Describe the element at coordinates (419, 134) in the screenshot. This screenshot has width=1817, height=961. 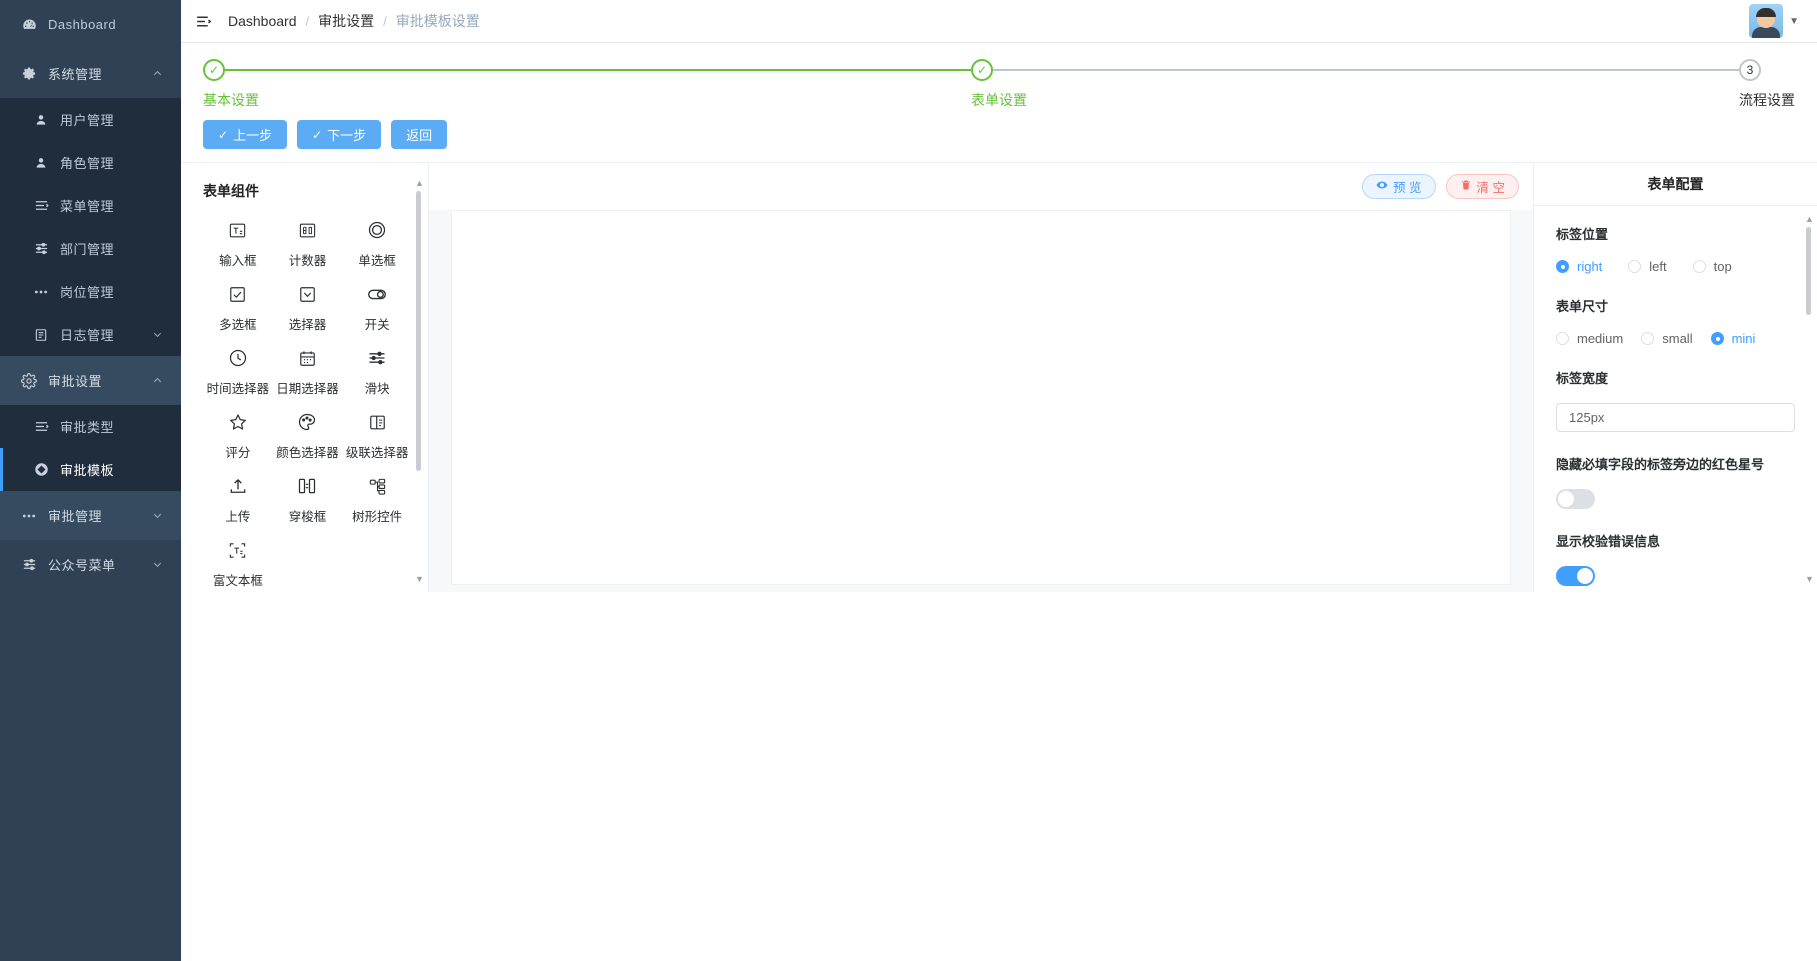
I see `back-button: 返回` at that location.